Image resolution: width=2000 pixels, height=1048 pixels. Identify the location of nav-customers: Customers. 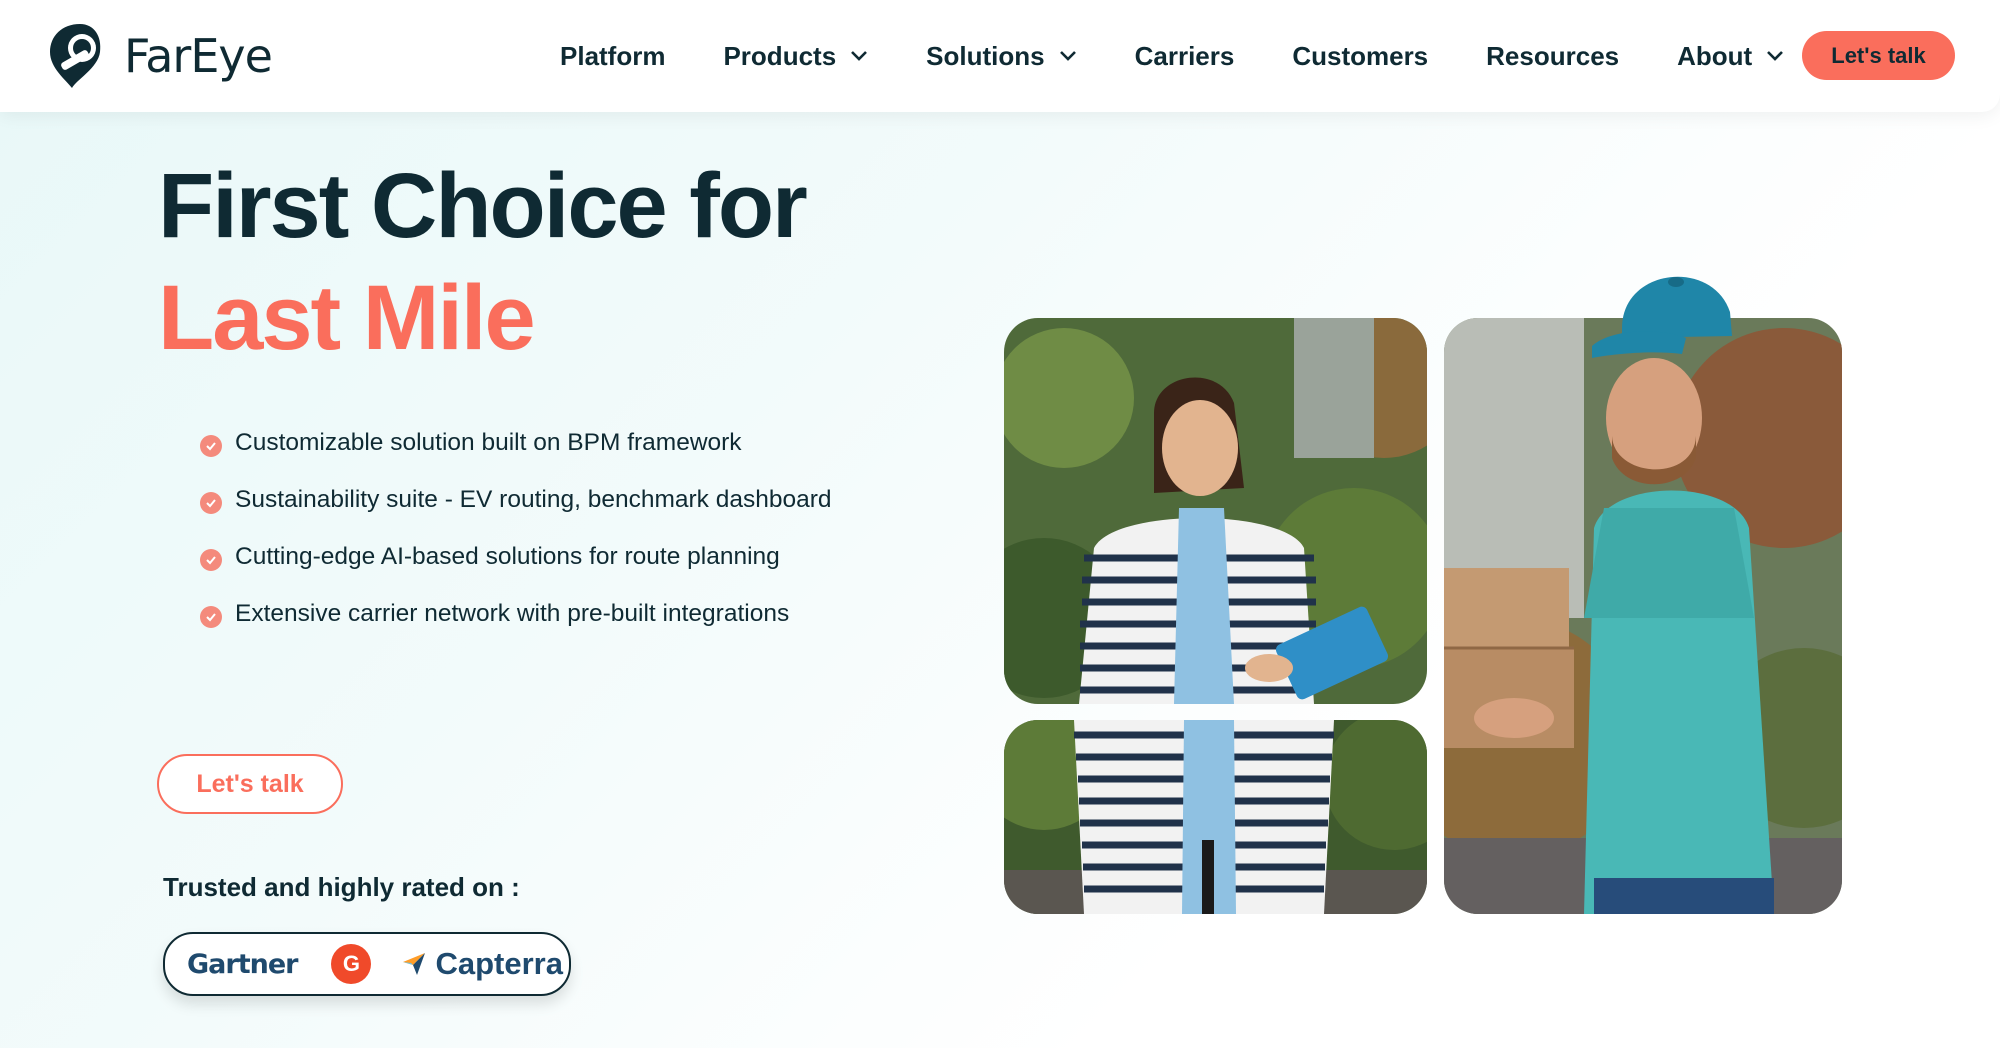
(1360, 56).